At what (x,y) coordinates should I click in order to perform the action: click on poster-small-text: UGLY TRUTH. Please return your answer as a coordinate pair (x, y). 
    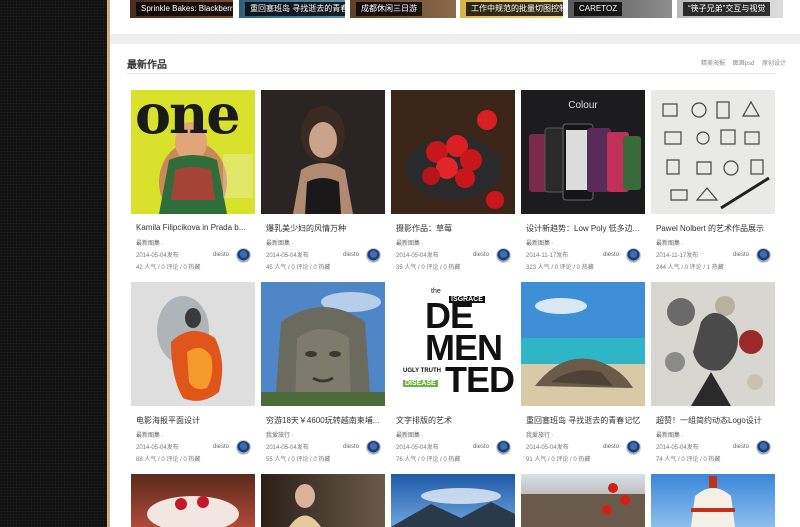
    Looking at the image, I should click on (422, 371).